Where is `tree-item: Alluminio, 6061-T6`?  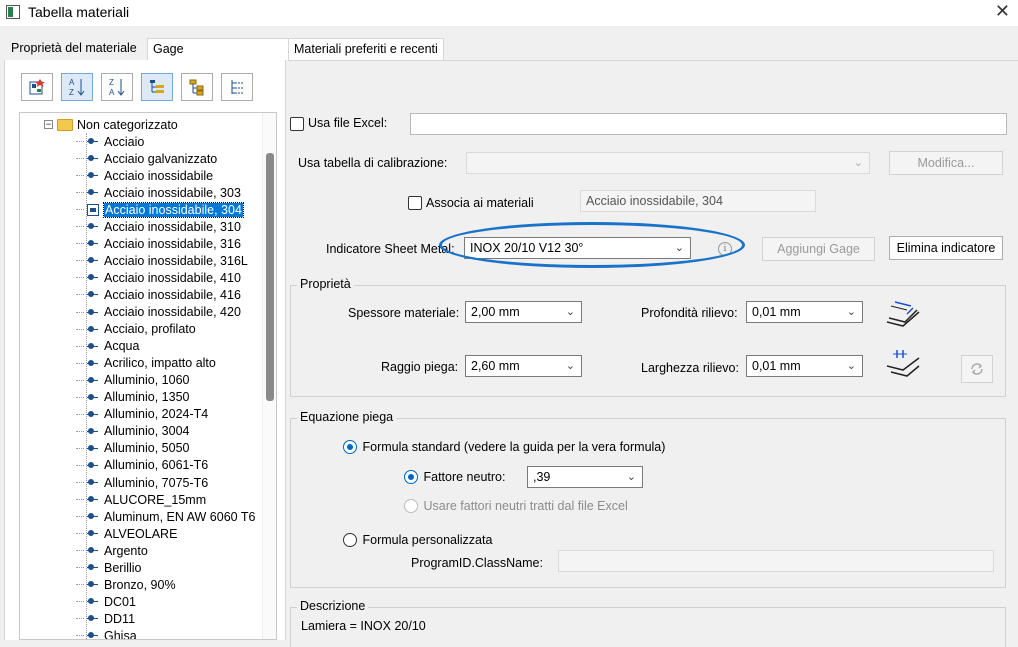
tree-item: Alluminio, 6061-T6 is located at coordinates (142, 465).